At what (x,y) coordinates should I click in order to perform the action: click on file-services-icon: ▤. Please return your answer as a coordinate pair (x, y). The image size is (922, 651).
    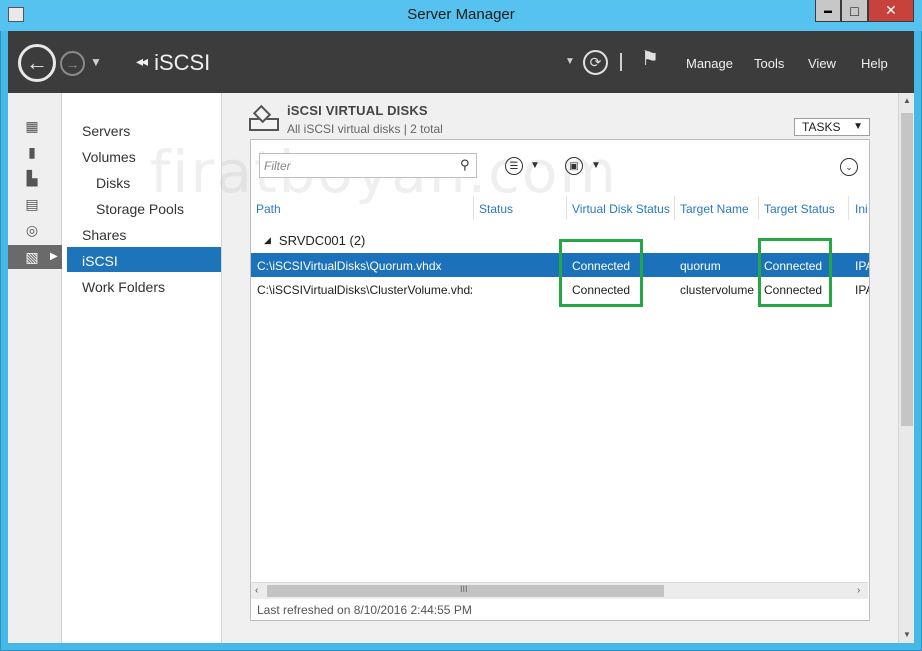
    Looking at the image, I should click on (32, 204).